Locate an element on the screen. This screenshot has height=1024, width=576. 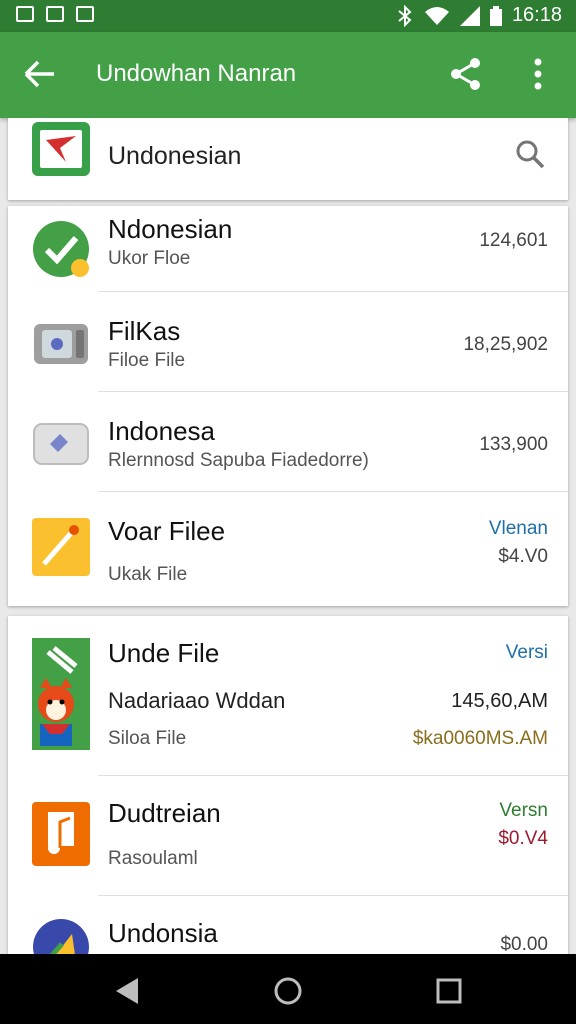
storage-device-icon is located at coordinates (61, 344).